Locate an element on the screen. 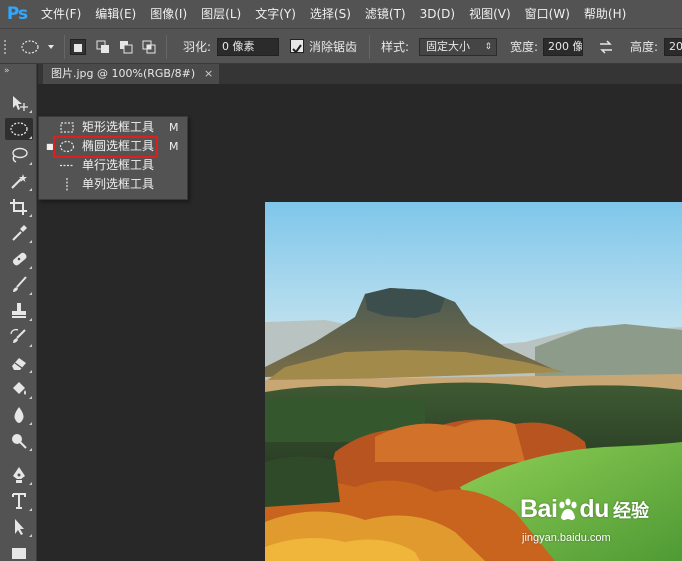  flyout-item-single-row-marquee: 单行选框工具 is located at coordinates (113, 165).